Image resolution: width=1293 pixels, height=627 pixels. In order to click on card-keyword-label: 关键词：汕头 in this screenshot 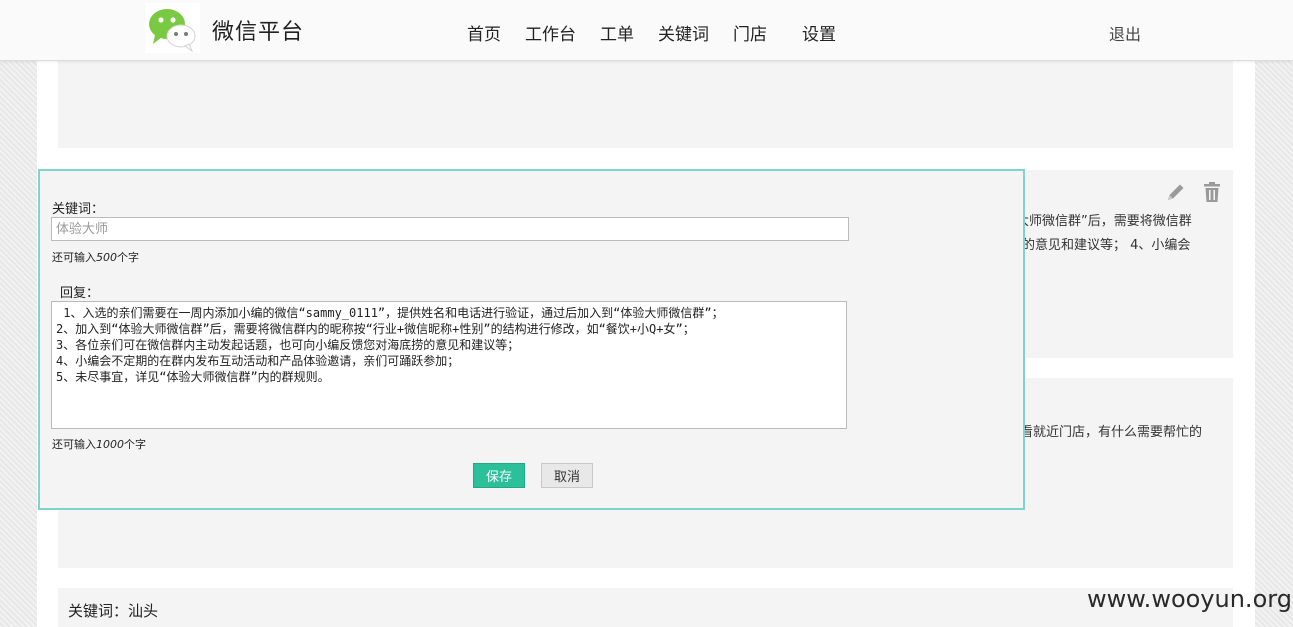, I will do `click(113, 611)`.